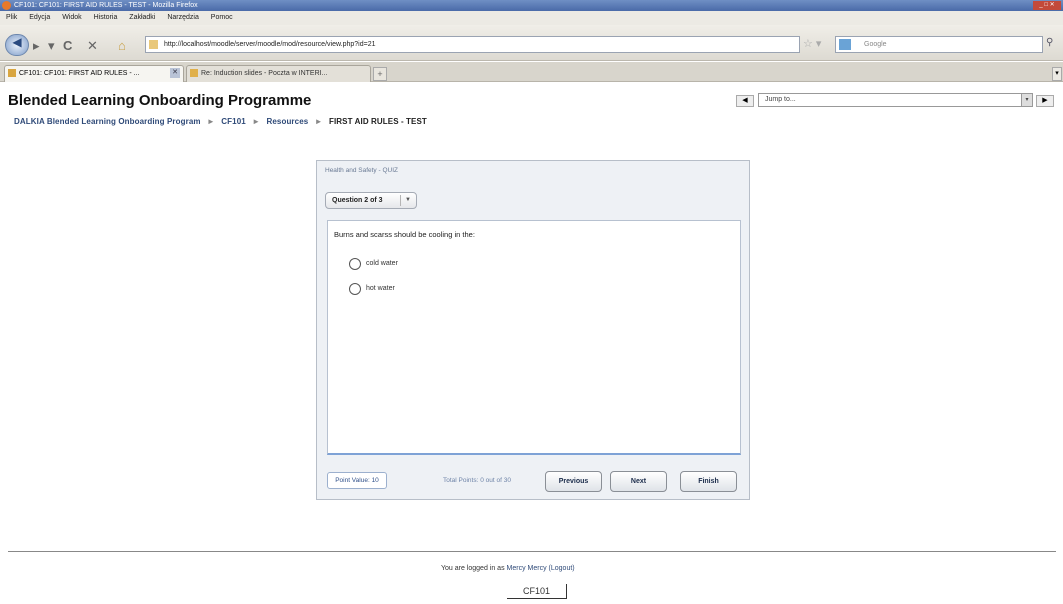  Describe the element at coordinates (1057, 74) in the screenshot. I see `tab-list-icon: ▾` at that location.